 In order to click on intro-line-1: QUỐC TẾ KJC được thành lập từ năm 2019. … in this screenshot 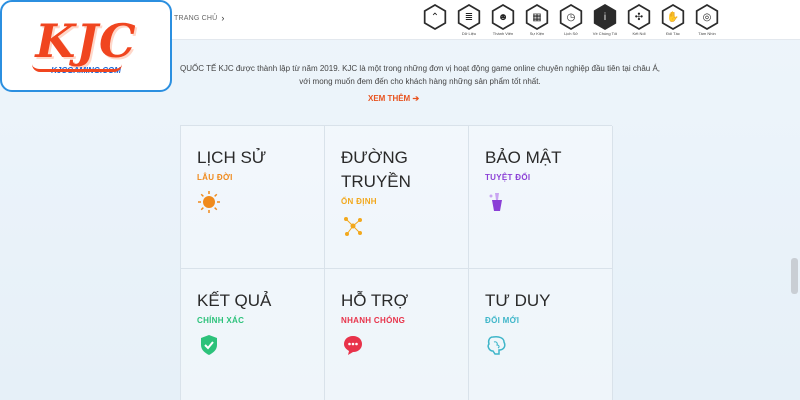, I will do `click(420, 68)`.